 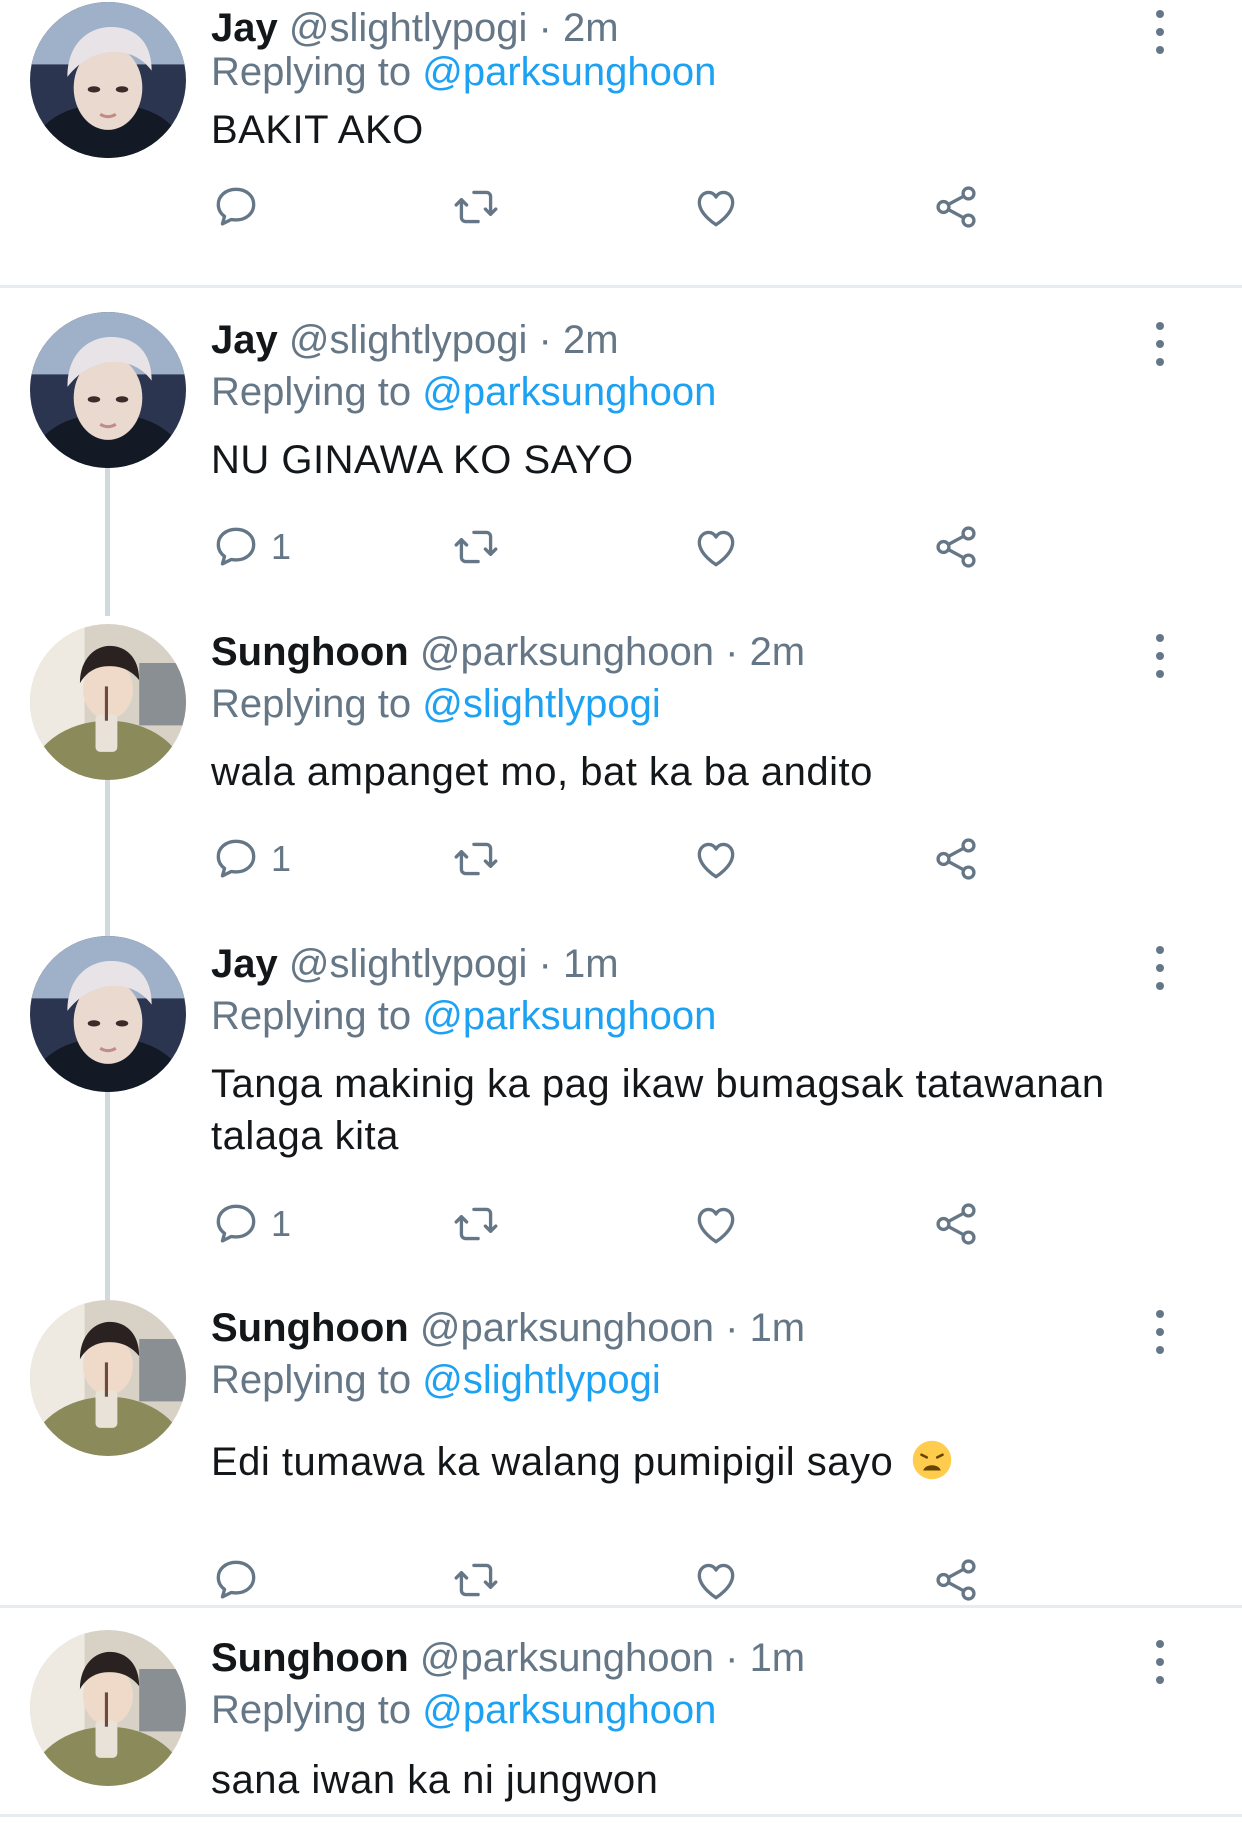 What do you see at coordinates (422, 460) in the screenshot?
I see `tweet-text: NU GINAWA KO SAYO` at bounding box center [422, 460].